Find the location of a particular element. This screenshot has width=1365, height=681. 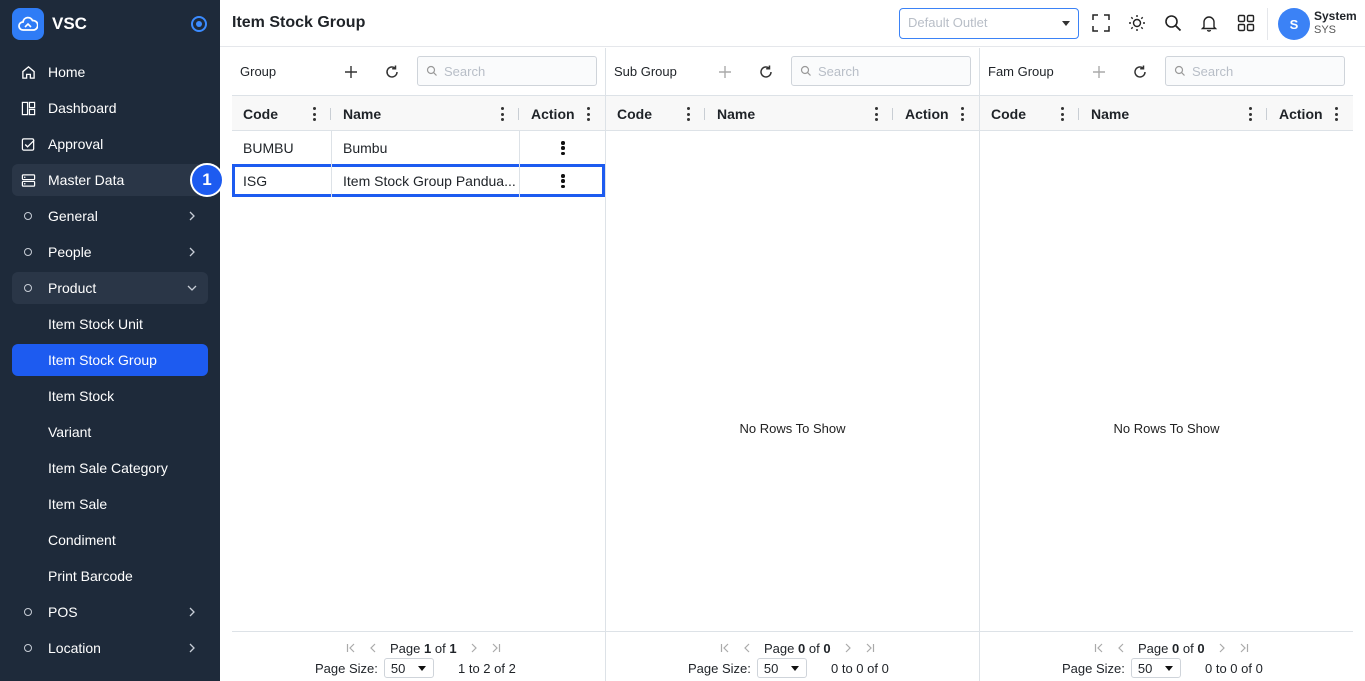

avatar: S is located at coordinates (1294, 24).